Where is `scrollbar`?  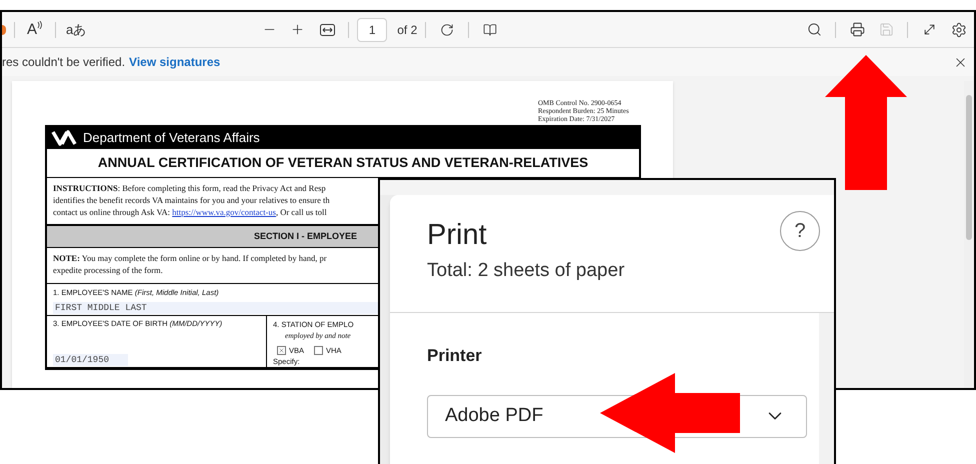
scrollbar is located at coordinates (826, 388).